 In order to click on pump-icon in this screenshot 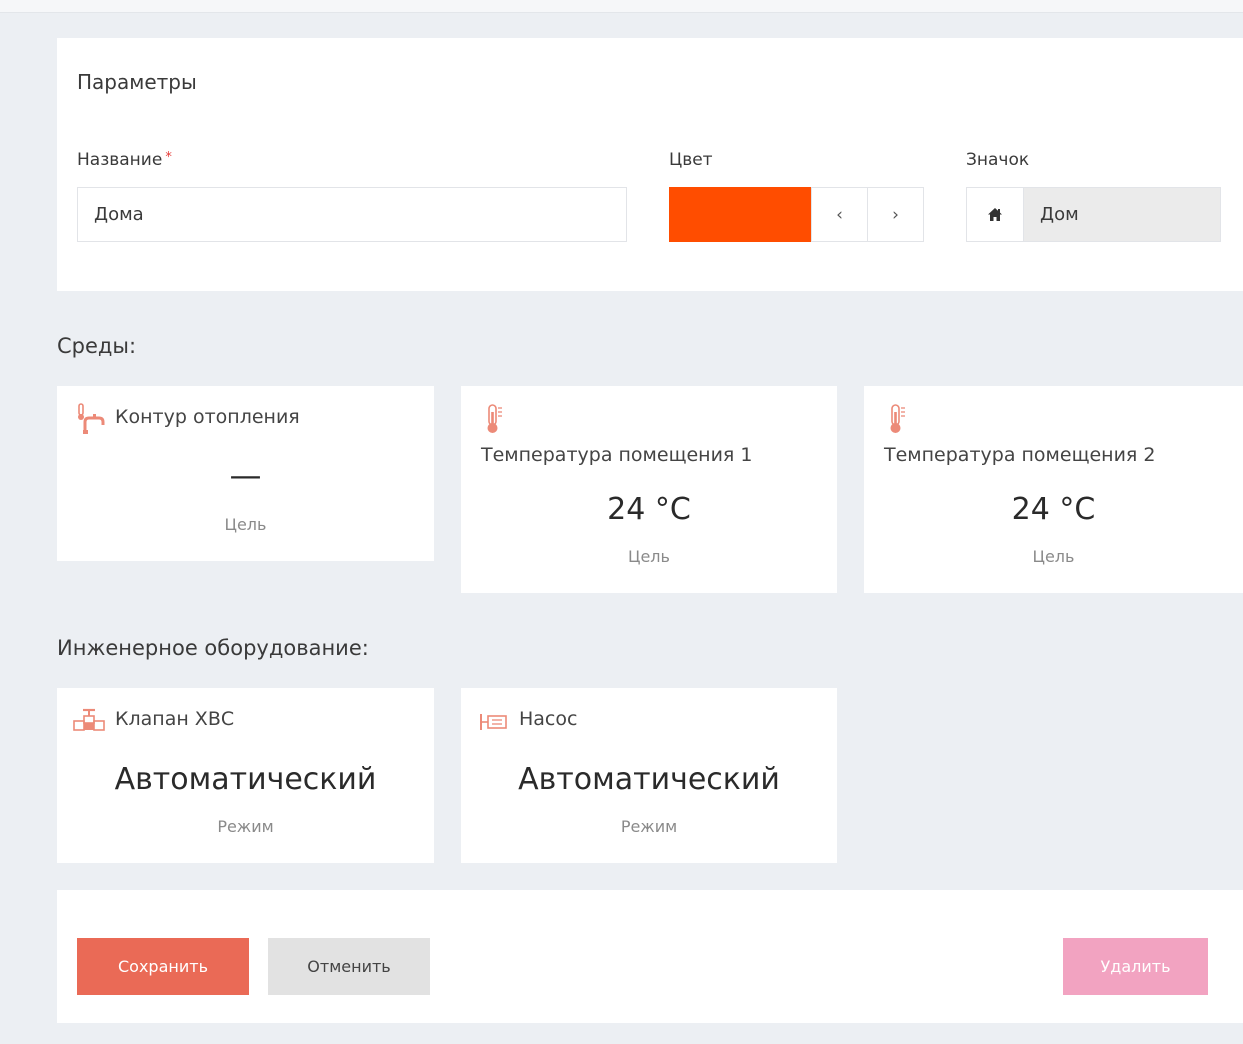, I will do `click(493, 722)`.